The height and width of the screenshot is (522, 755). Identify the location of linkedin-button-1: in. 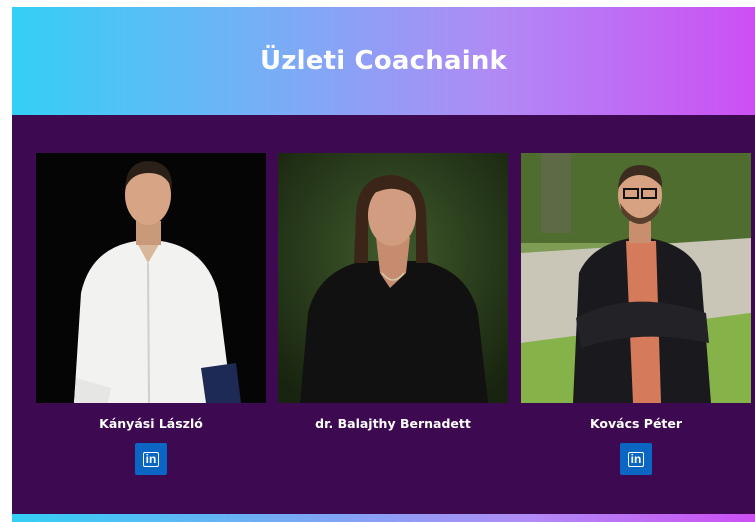
(151, 459).